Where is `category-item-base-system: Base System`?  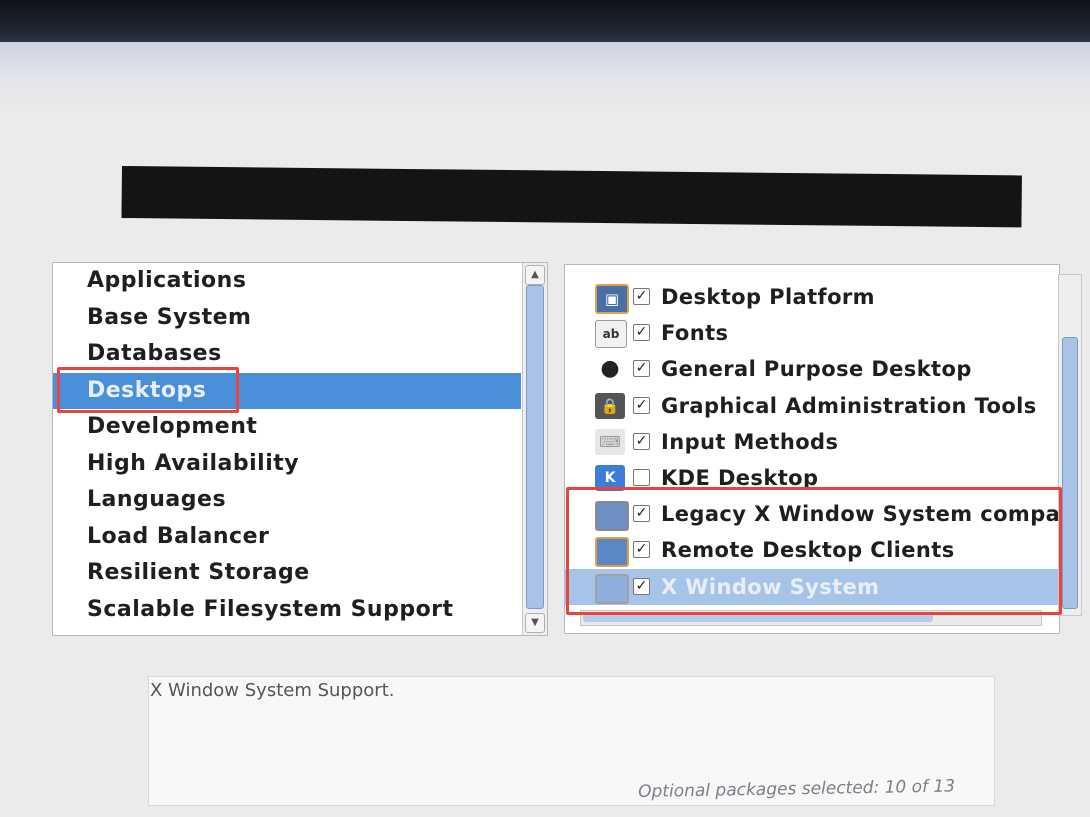
category-item-base-system: Base System is located at coordinates (287, 318).